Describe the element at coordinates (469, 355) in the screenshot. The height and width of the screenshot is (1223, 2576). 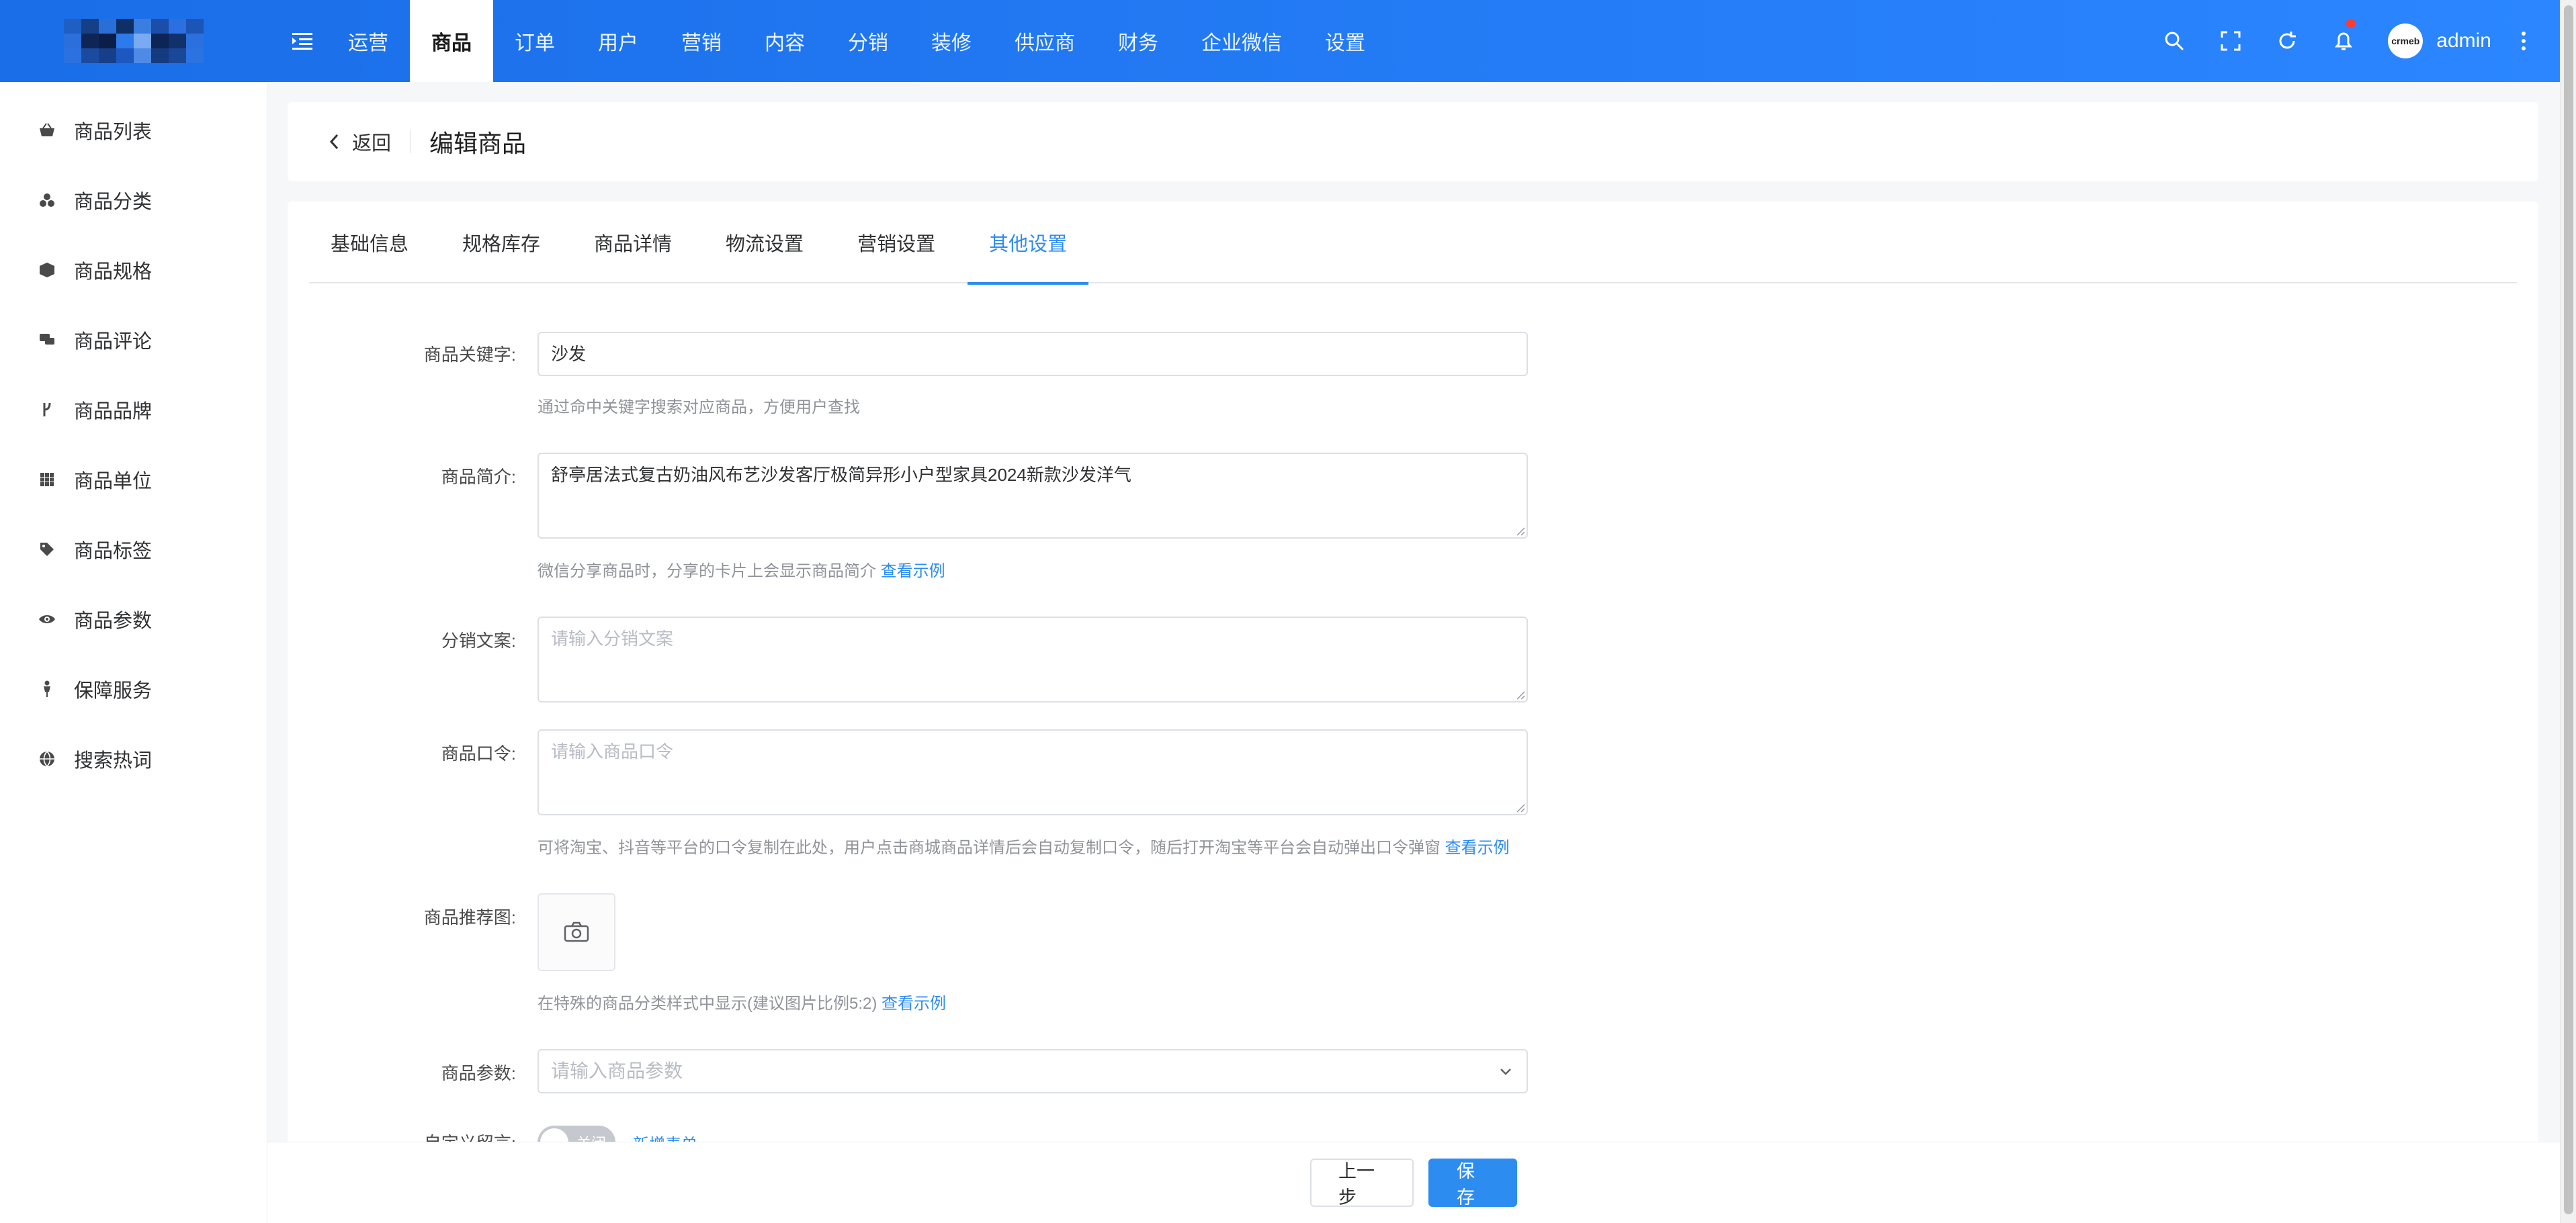
I see `keyword-label: 商品关键字:` at that location.